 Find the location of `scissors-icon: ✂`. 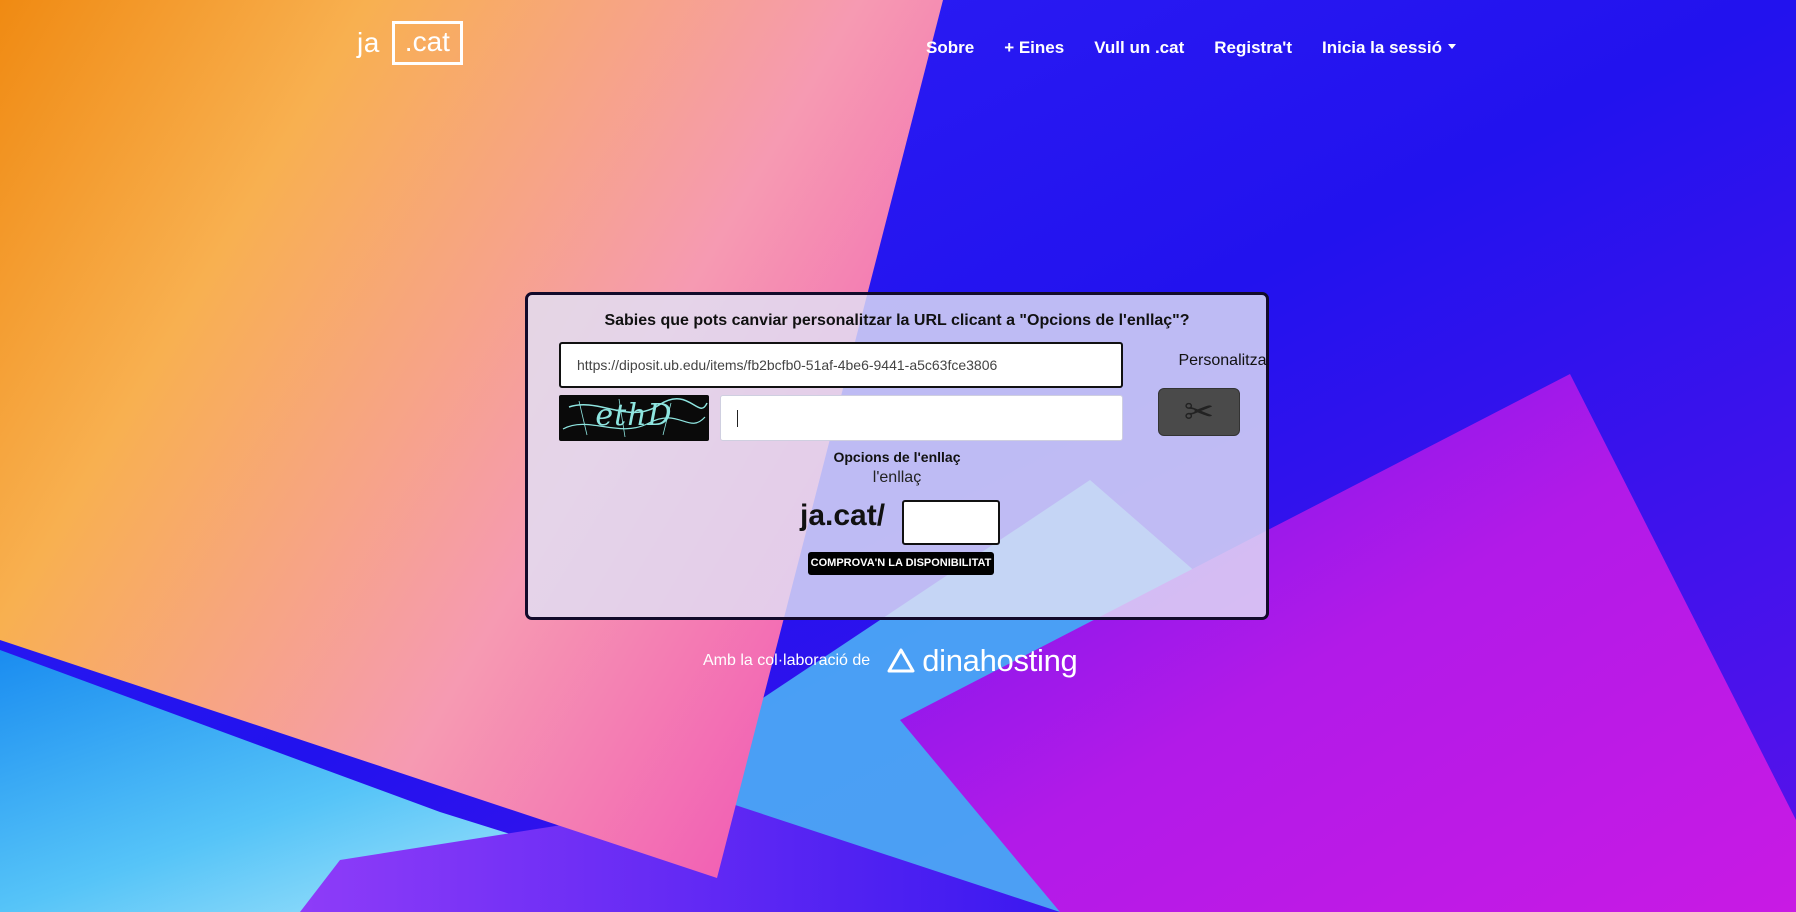

scissors-icon: ✂ is located at coordinates (1199, 411).